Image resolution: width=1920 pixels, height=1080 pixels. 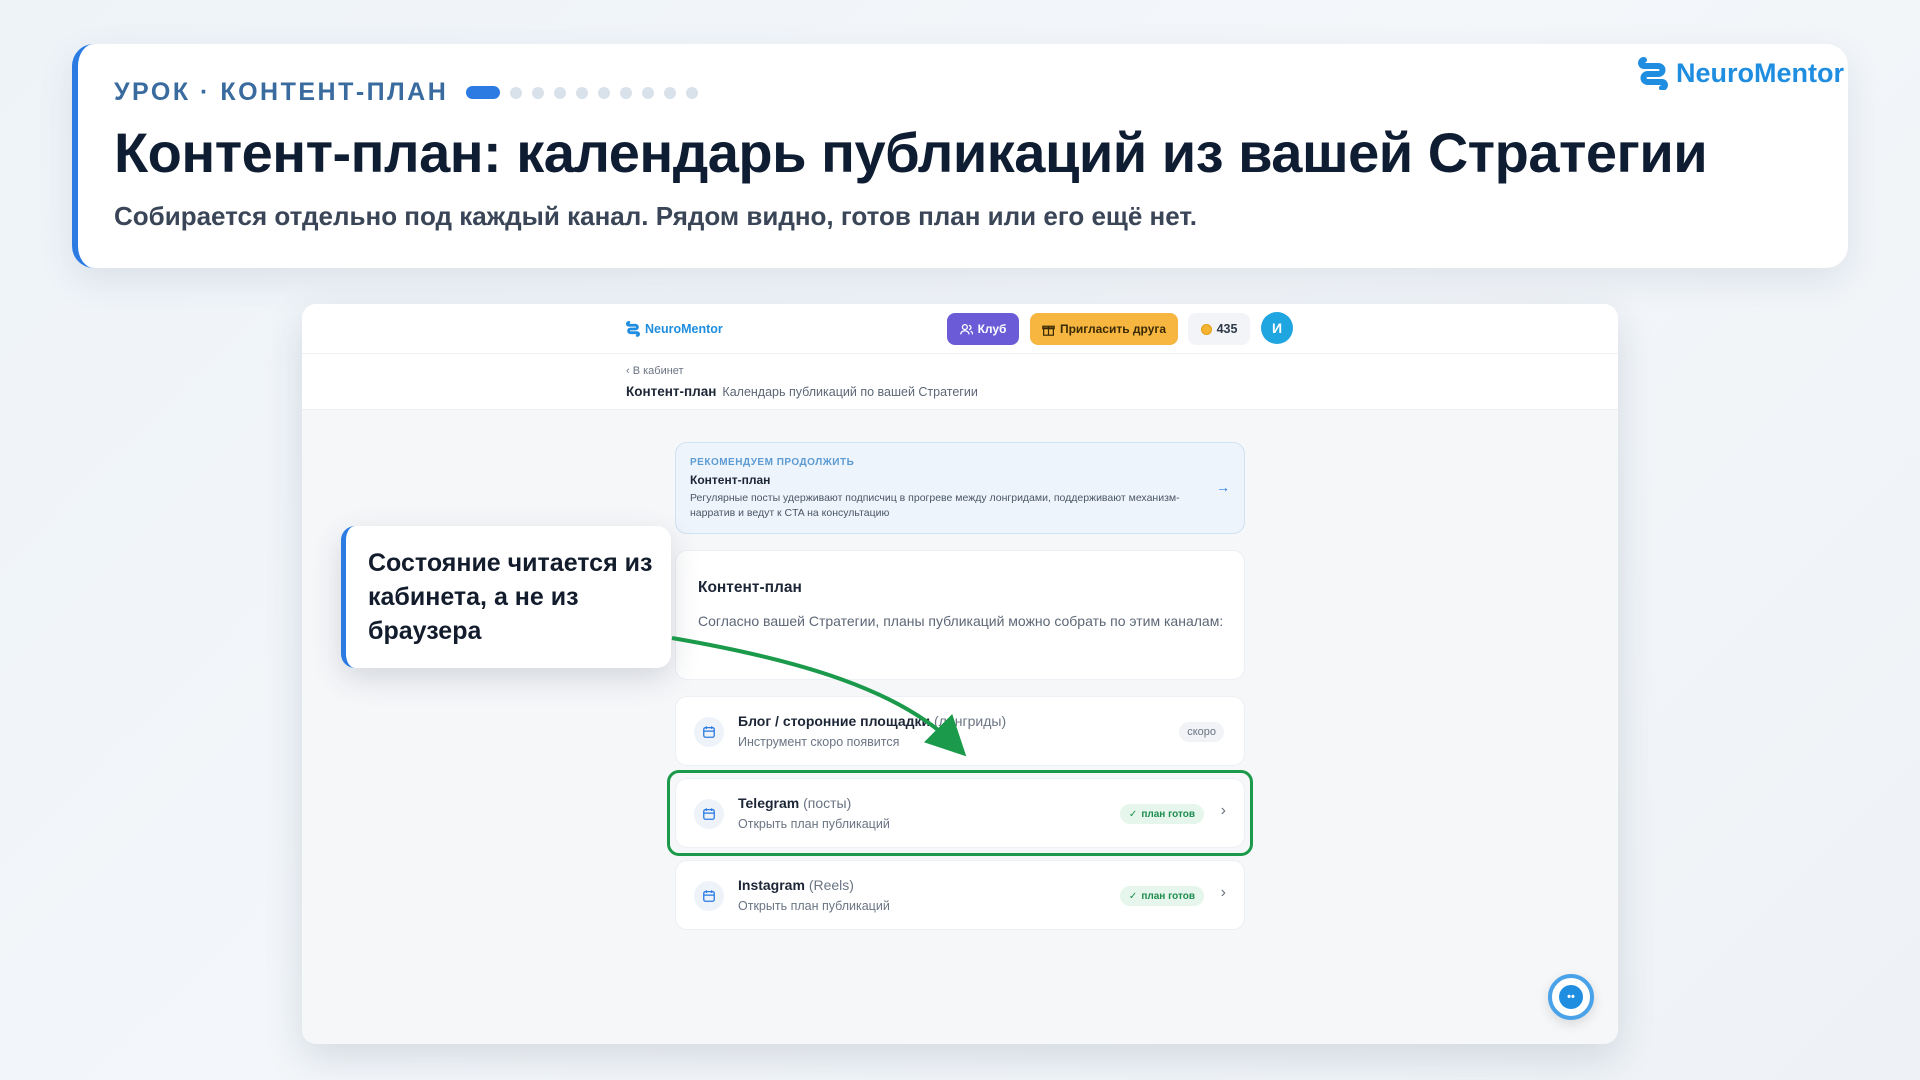 What do you see at coordinates (1133, 896) in the screenshot?
I see `check-icon: ✓` at bounding box center [1133, 896].